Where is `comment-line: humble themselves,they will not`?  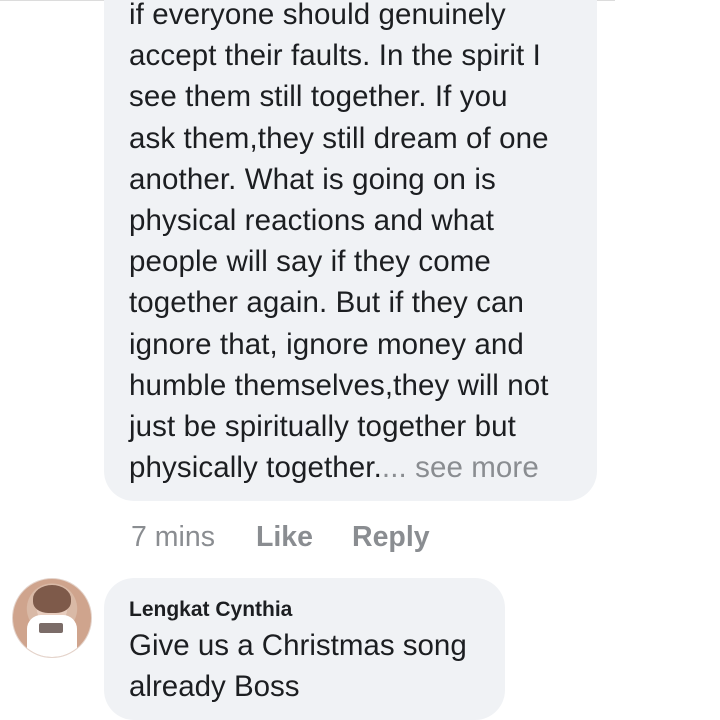
comment-line: humble themselves,they will not is located at coordinates (339, 385).